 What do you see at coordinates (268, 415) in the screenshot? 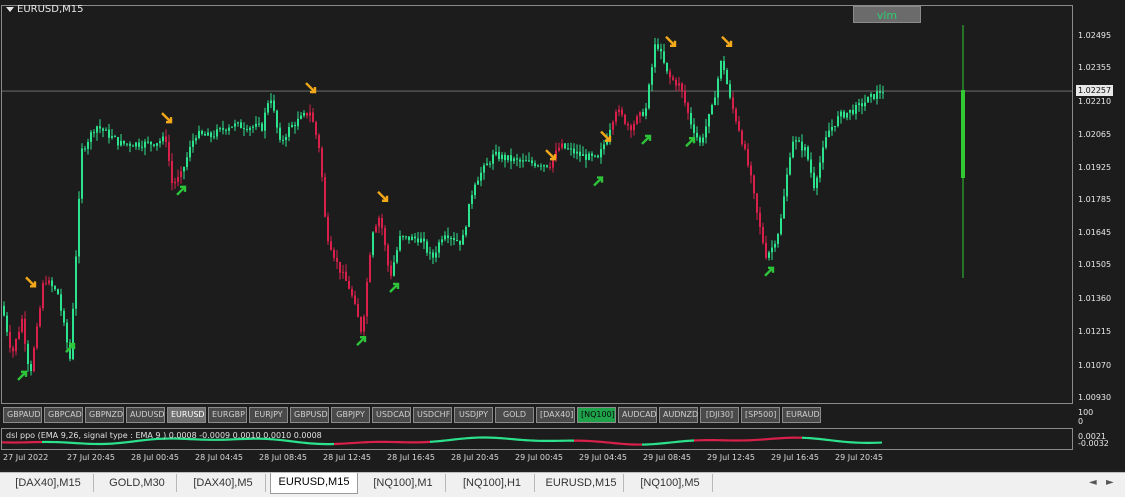
I see `symbol-button-eurjpy: EURJPY` at bounding box center [268, 415].